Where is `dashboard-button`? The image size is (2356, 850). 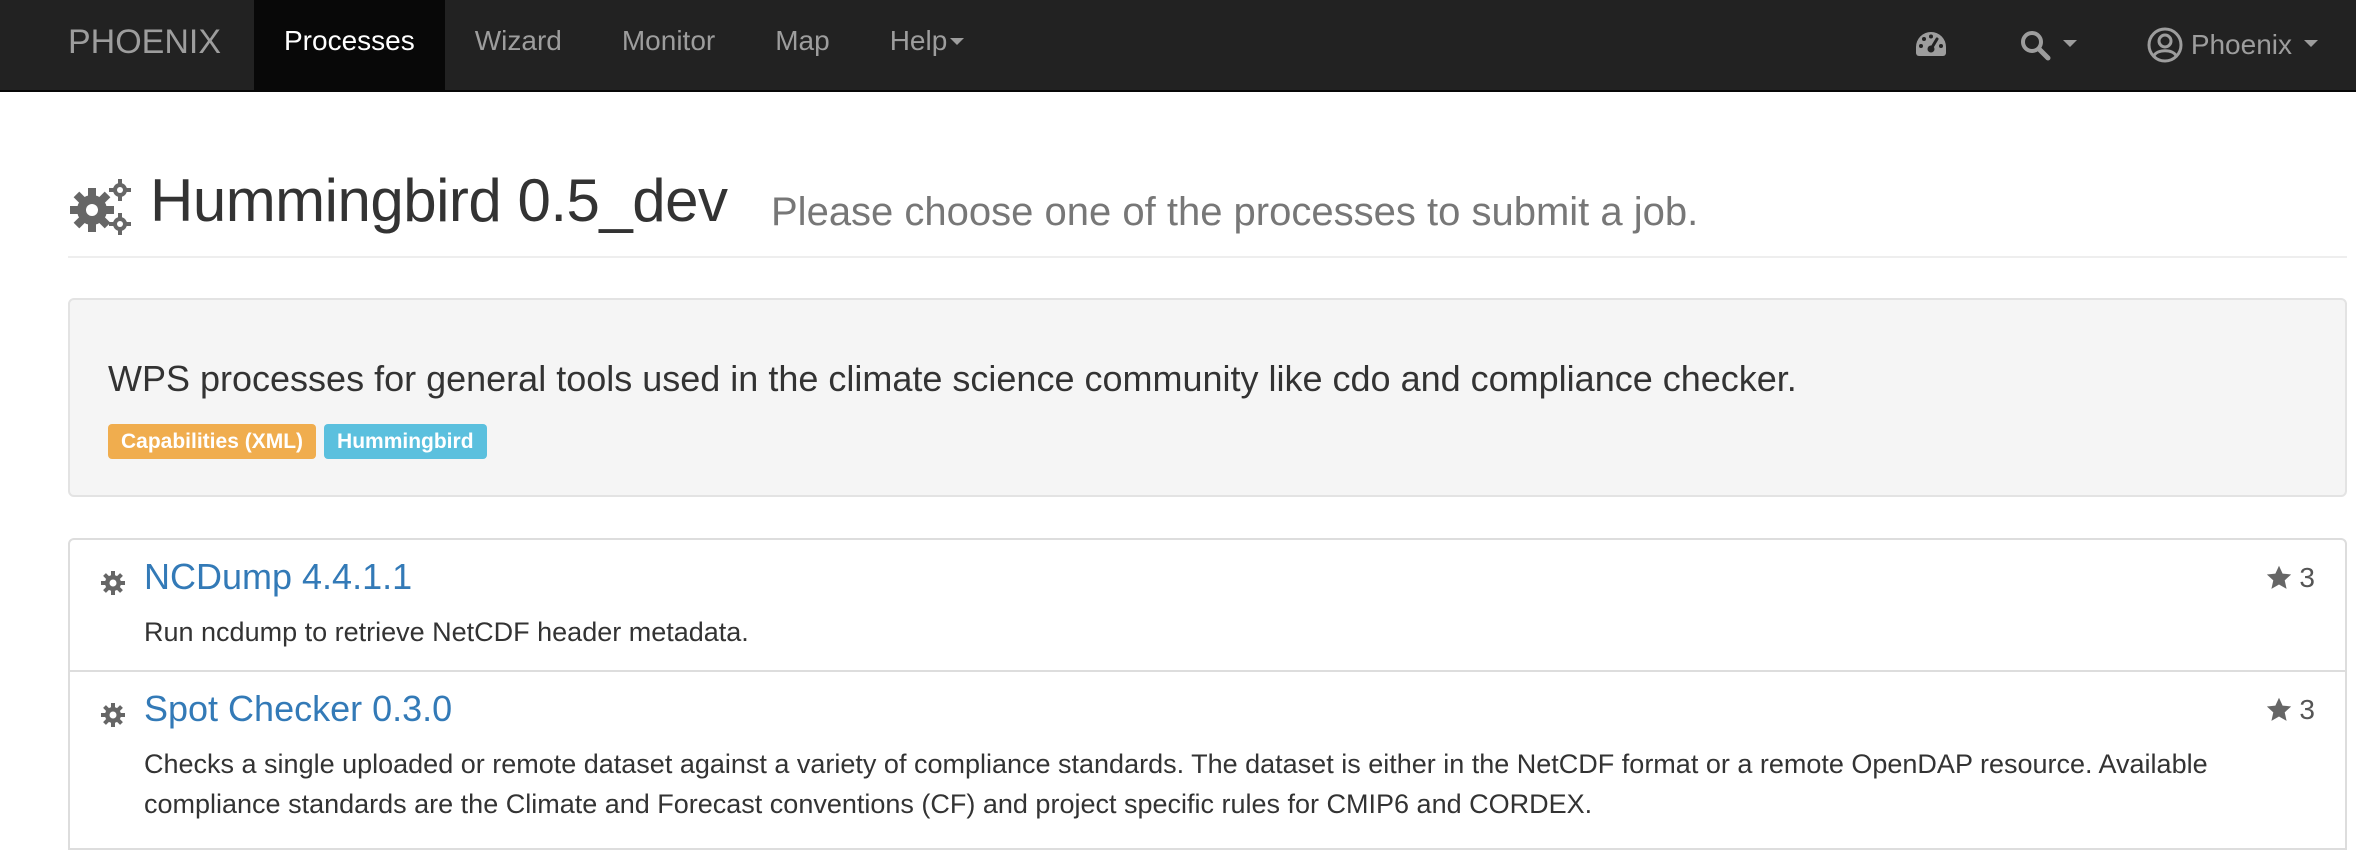
dashboard-button is located at coordinates (1931, 45).